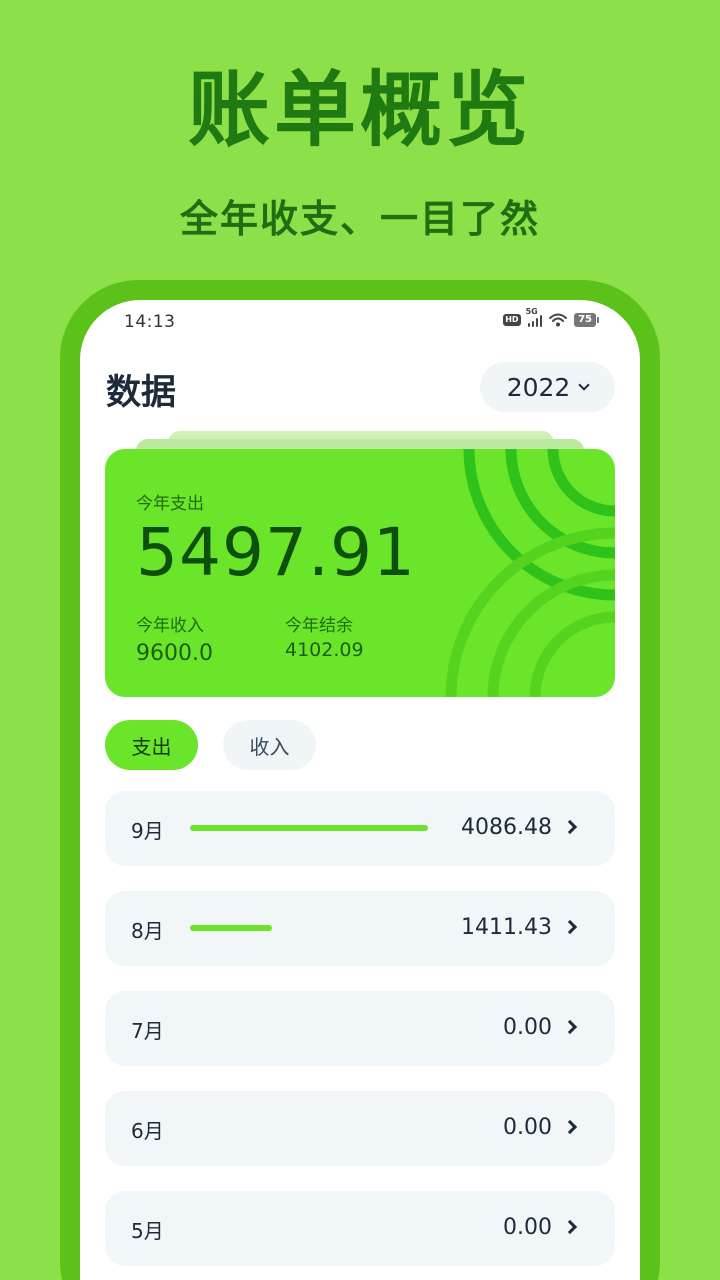 This screenshot has height=1280, width=720. Describe the element at coordinates (147, 1231) in the screenshot. I see `month-label: 5月` at that location.